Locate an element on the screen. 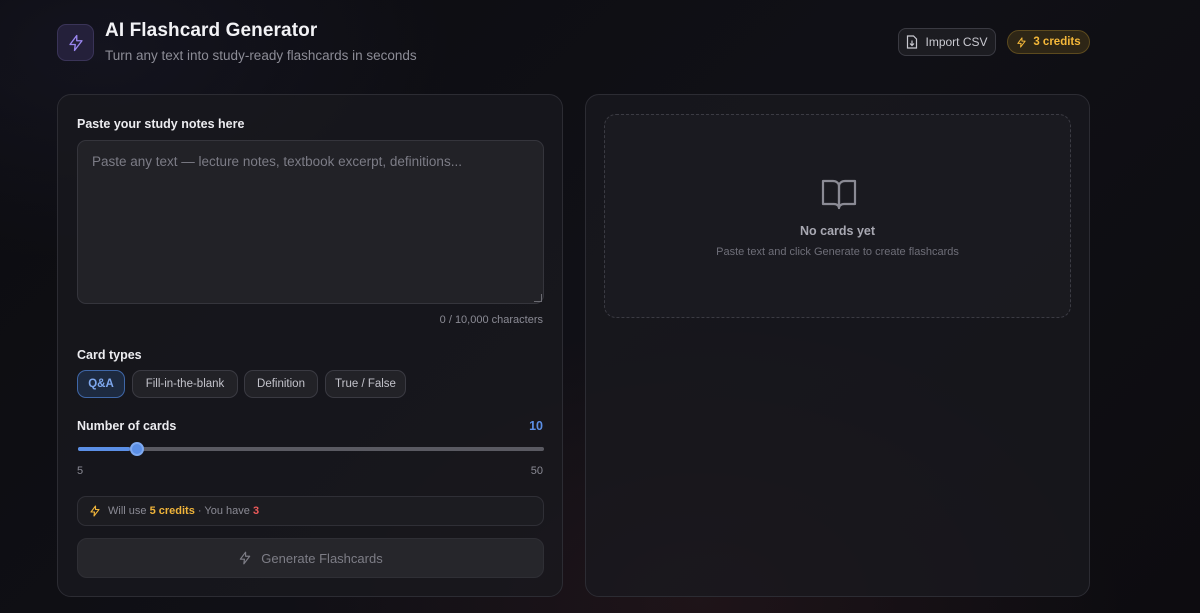 The width and height of the screenshot is (1200, 613). usage-middle: · You have is located at coordinates (223, 511).